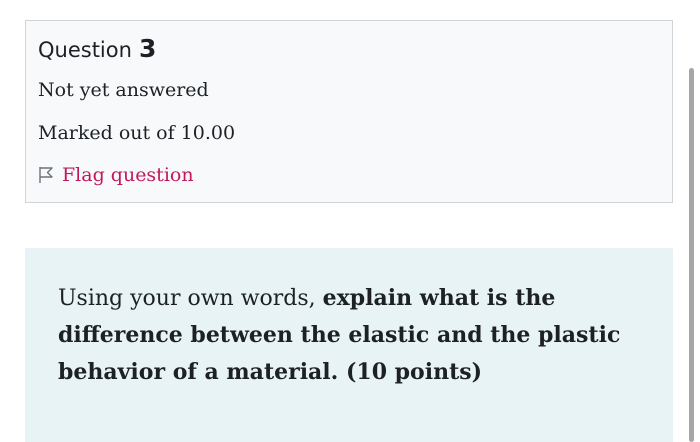 This screenshot has width=700, height=442. I want to click on question-number: 3, so click(148, 48).